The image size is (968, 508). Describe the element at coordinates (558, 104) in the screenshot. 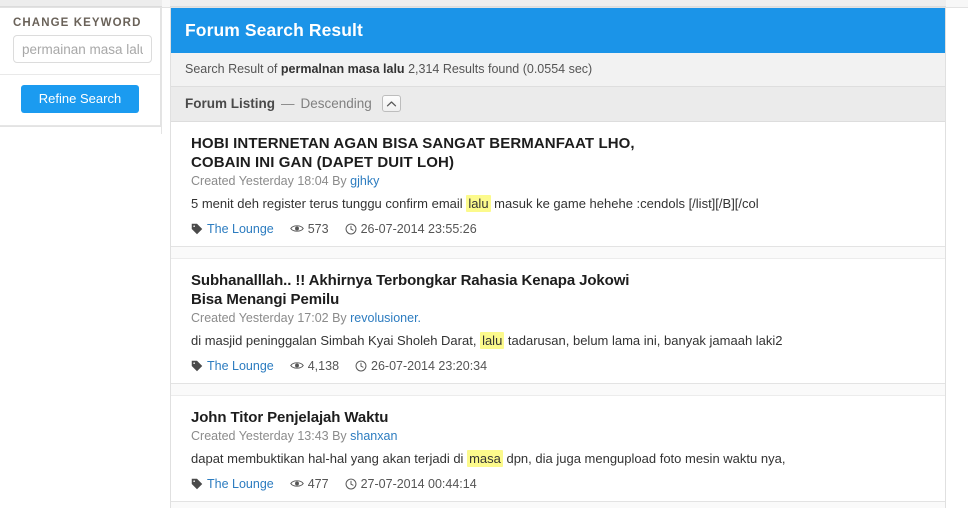

I see `forum-listing-bar: Forum Listing — Descending` at that location.